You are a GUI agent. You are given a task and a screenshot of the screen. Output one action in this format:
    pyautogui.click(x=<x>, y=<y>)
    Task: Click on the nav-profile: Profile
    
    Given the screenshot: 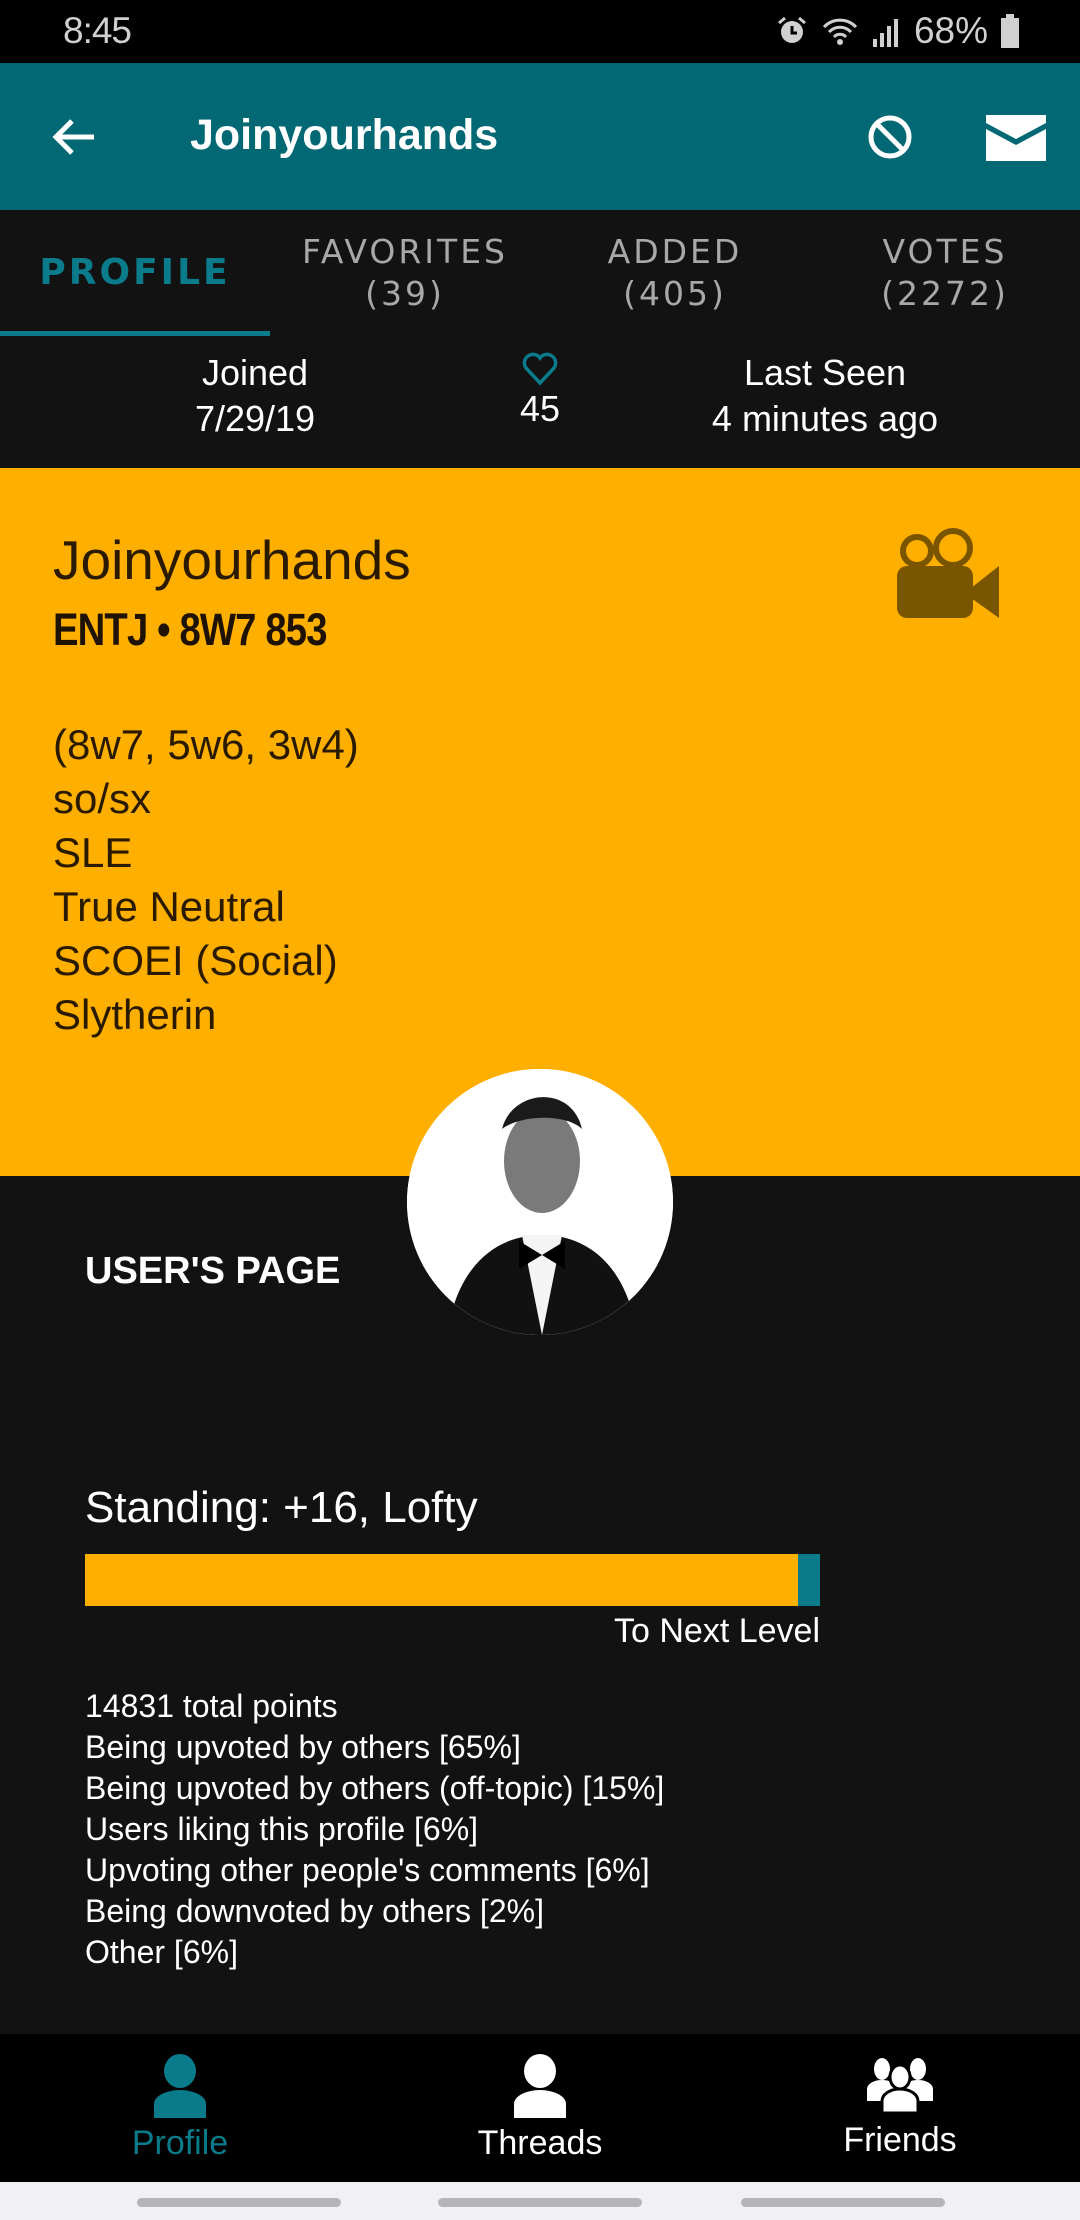 What is the action you would take?
    pyautogui.click(x=180, y=2108)
    